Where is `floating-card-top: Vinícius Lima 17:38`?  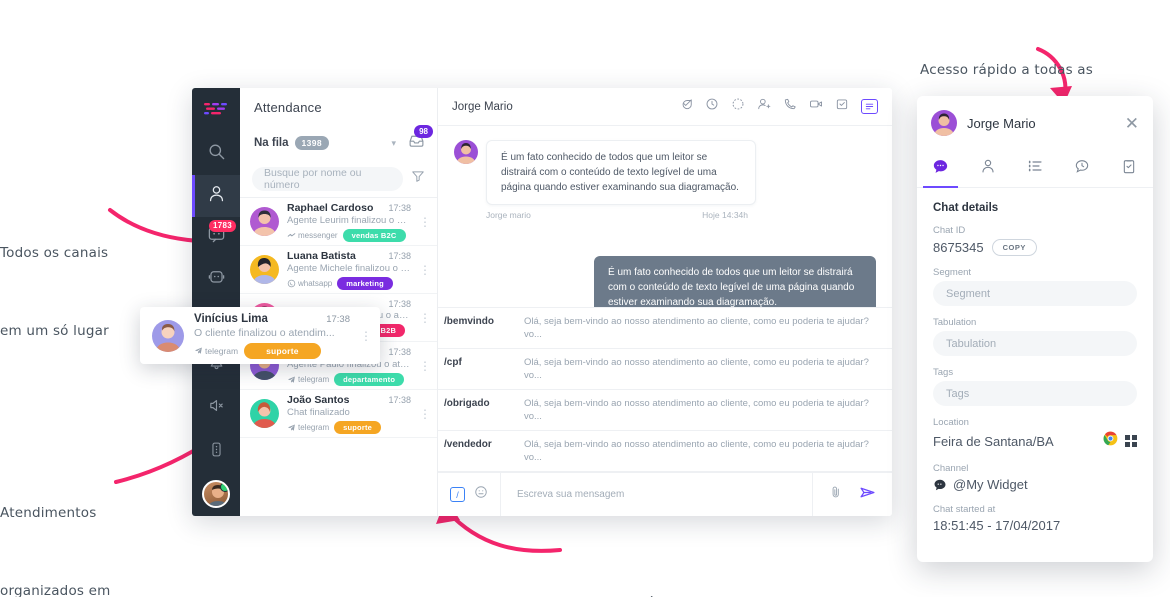 floating-card-top: Vinícius Lima 17:38 is located at coordinates (272, 319).